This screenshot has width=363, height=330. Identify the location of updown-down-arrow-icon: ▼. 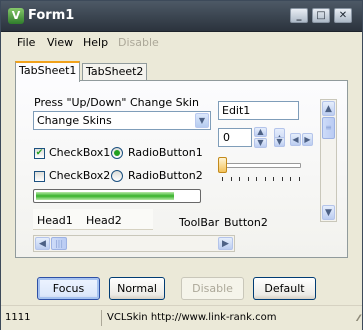
(279, 142).